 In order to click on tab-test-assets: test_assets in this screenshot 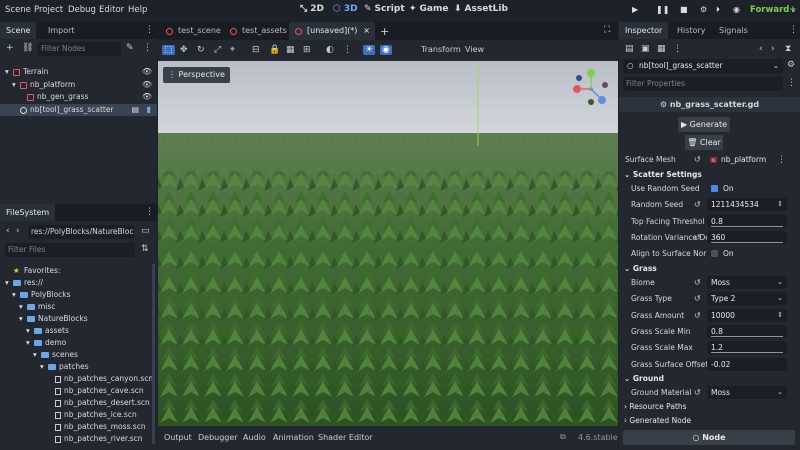, I will do `click(256, 31)`.